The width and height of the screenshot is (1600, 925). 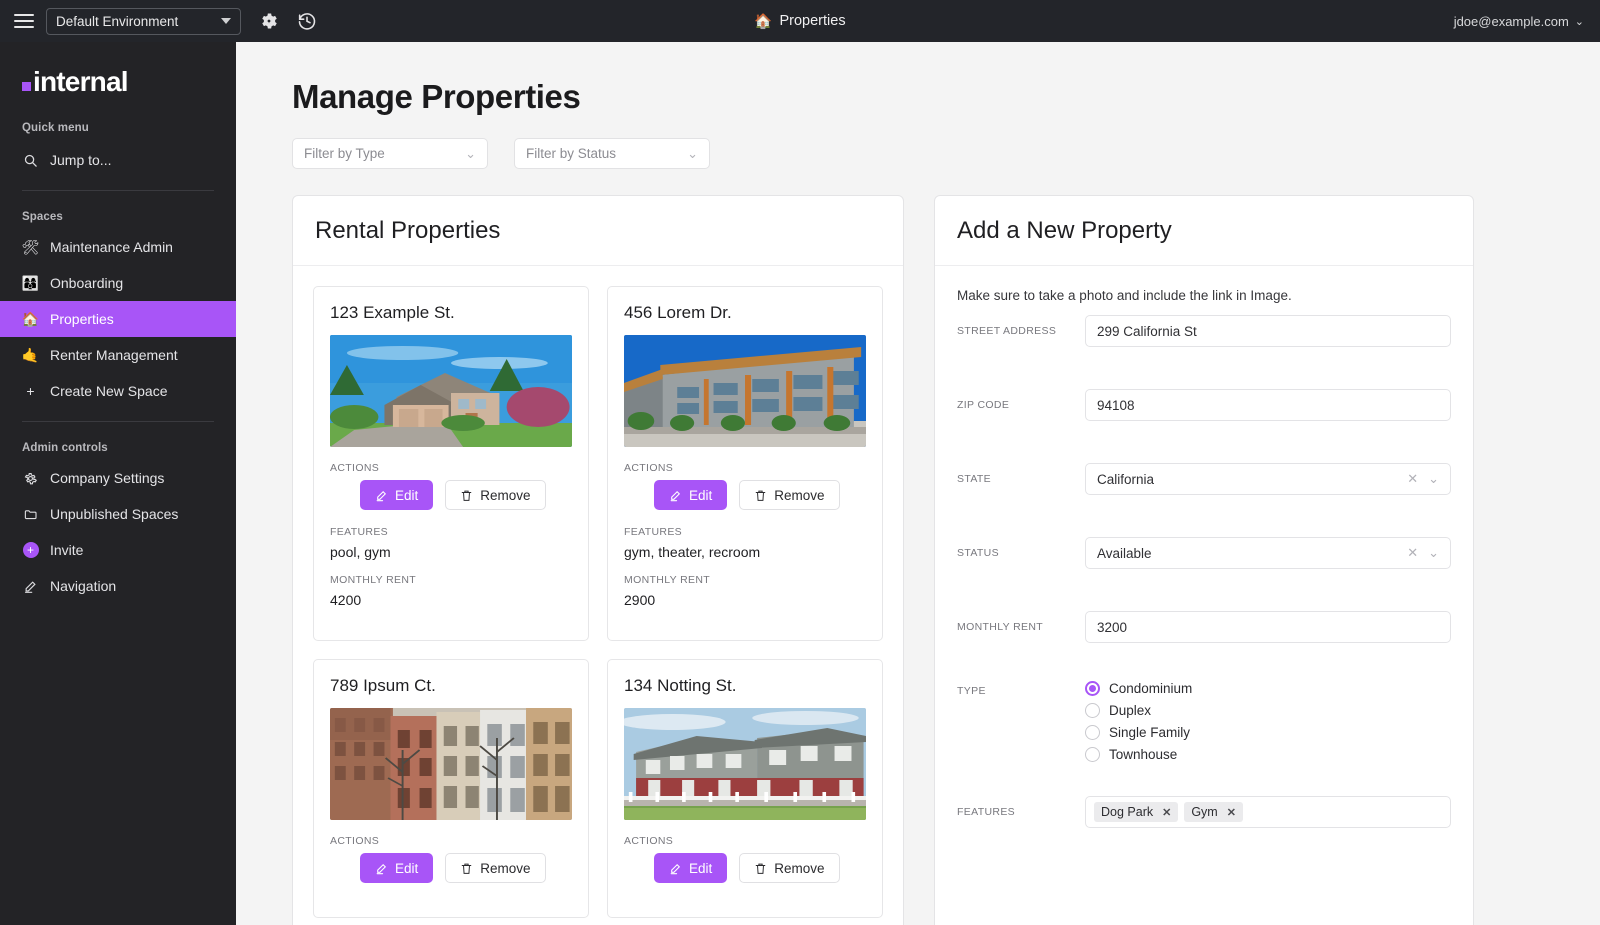 I want to click on radio-label: Duplex, so click(x=1130, y=710).